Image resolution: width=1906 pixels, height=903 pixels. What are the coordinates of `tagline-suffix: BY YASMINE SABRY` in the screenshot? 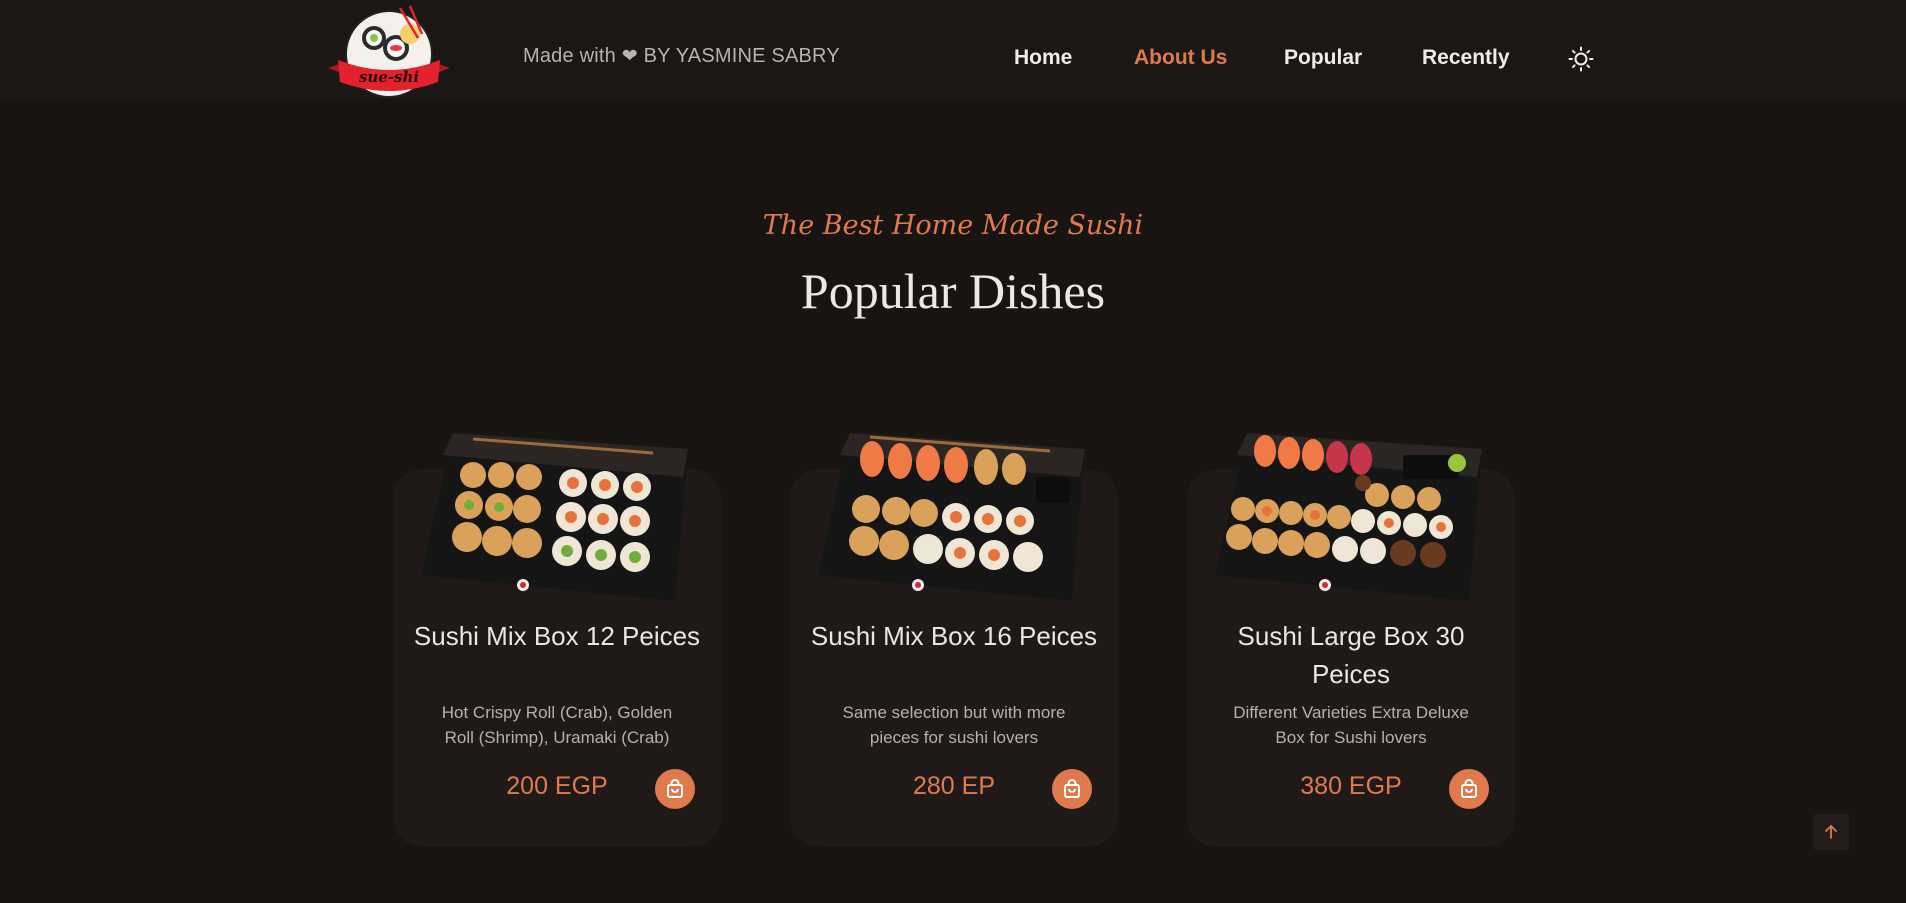 It's located at (741, 56).